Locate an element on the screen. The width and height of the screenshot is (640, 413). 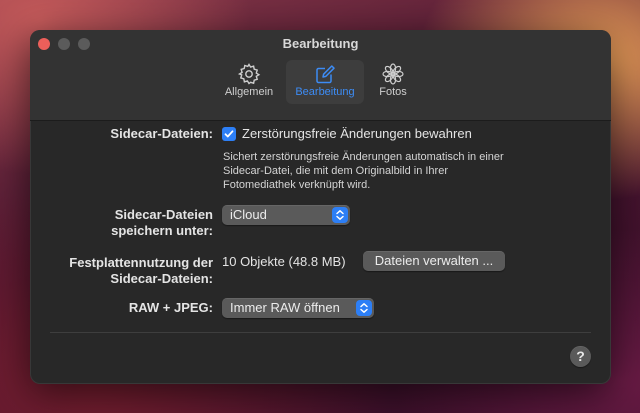
gear-icon is located at coordinates (249, 74).